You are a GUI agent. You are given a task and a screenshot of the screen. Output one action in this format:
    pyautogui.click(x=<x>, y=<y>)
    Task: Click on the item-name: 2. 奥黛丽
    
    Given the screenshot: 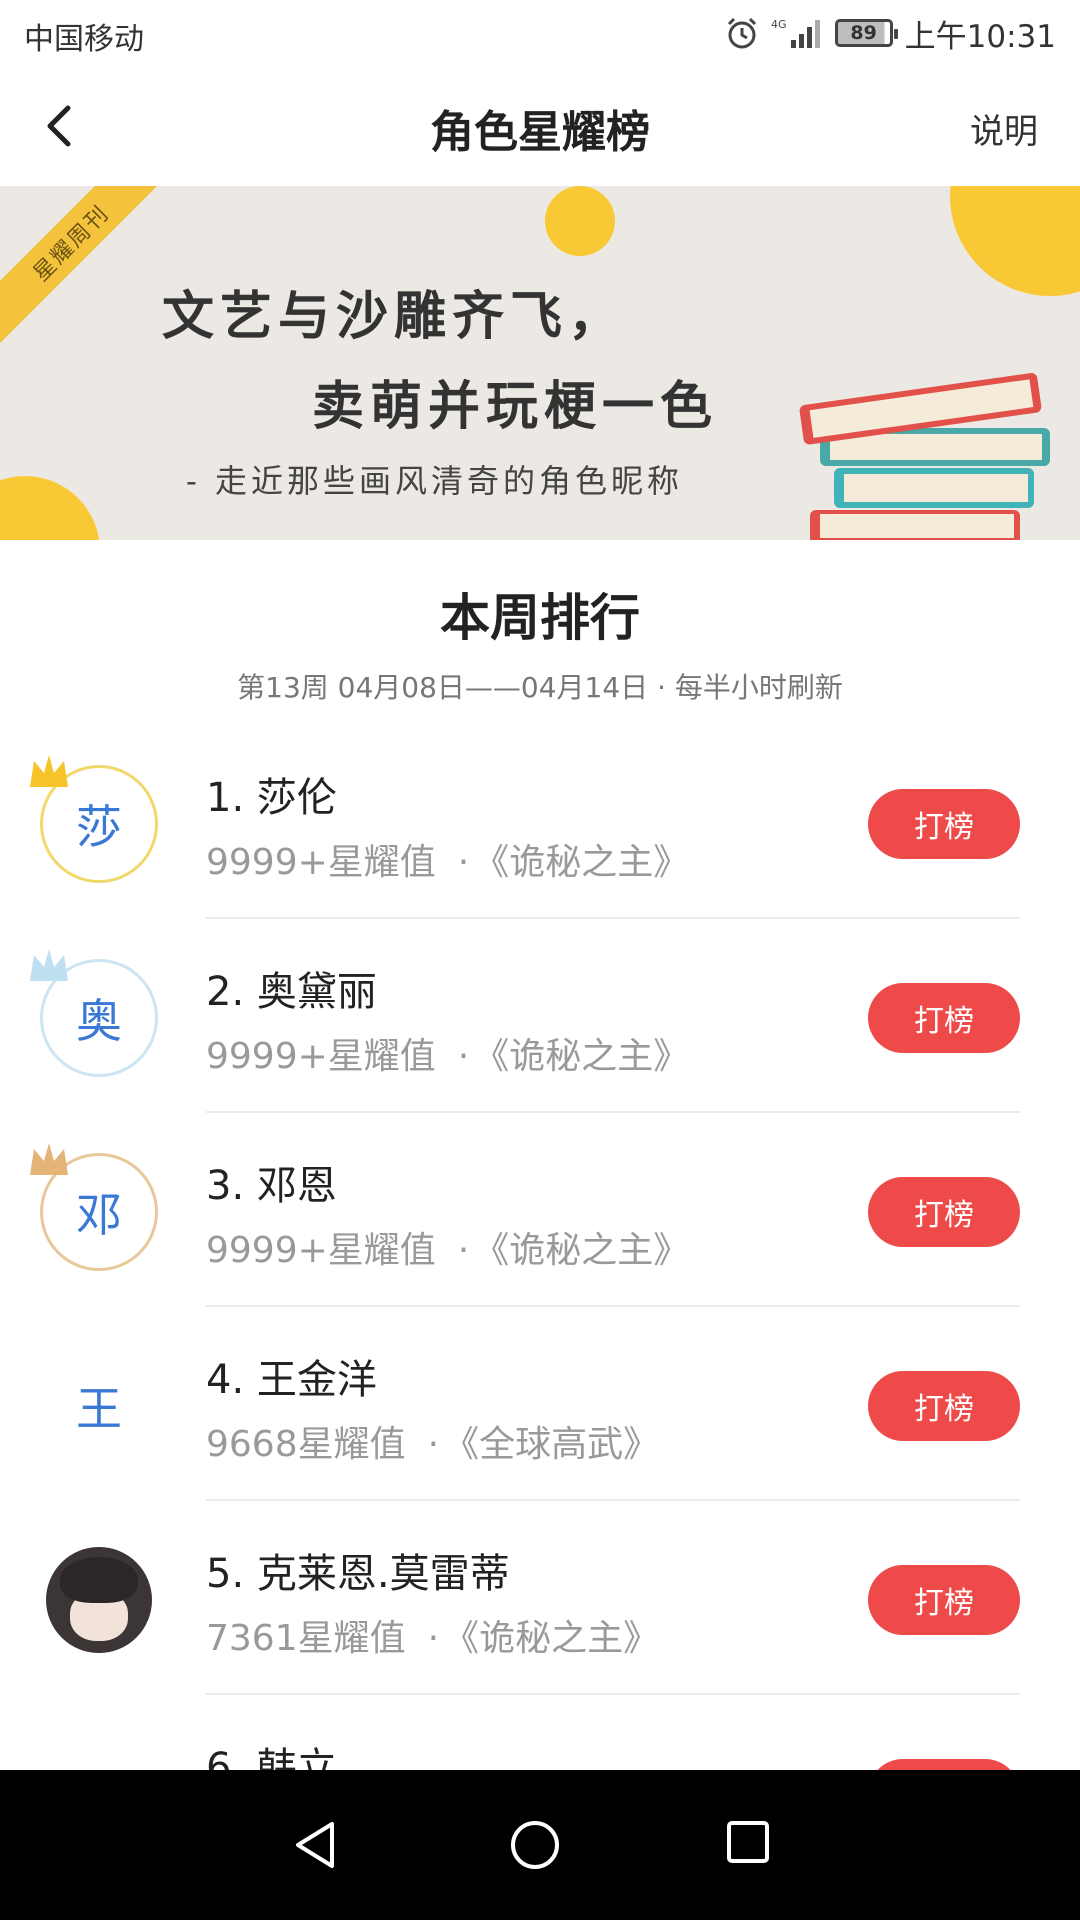 What is the action you would take?
    pyautogui.click(x=291, y=992)
    